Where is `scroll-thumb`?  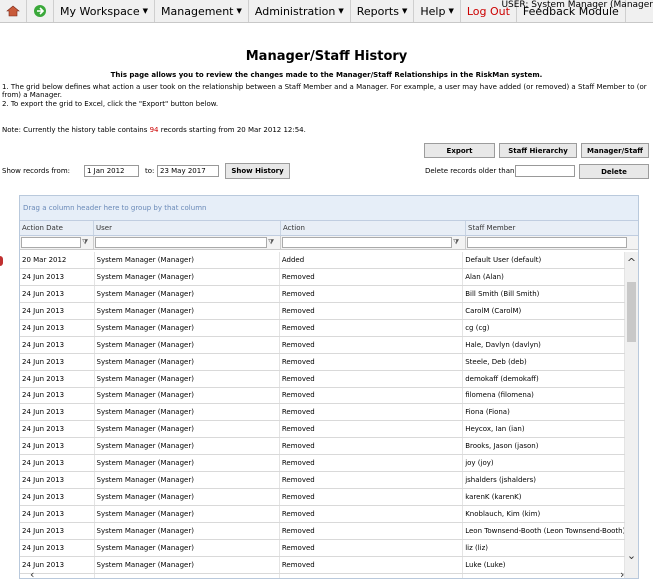 scroll-thumb is located at coordinates (631, 312).